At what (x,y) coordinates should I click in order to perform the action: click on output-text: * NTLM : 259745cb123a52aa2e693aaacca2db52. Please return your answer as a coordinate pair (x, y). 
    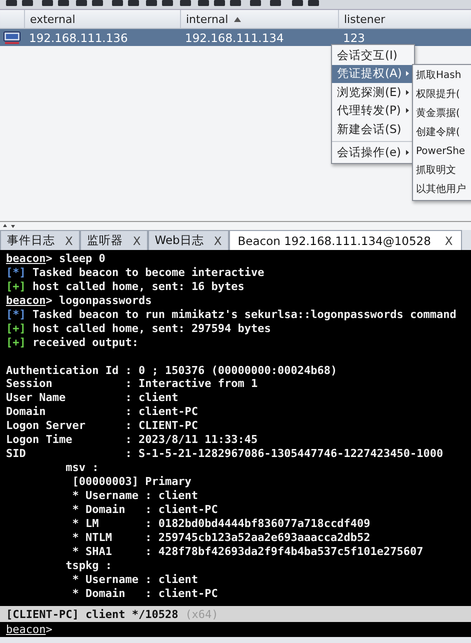
    Looking at the image, I should click on (220, 537).